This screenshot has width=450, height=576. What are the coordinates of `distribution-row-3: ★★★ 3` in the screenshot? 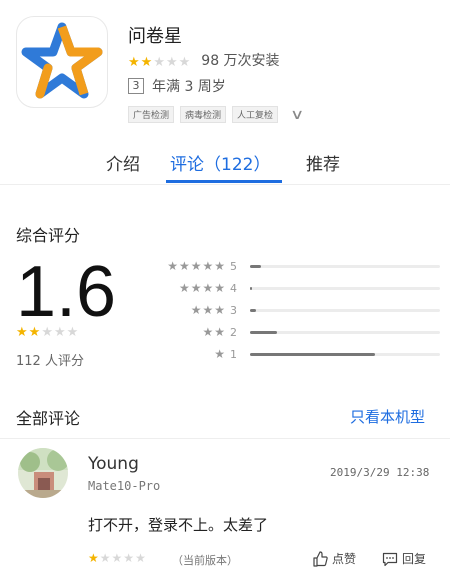 It's located at (295, 310).